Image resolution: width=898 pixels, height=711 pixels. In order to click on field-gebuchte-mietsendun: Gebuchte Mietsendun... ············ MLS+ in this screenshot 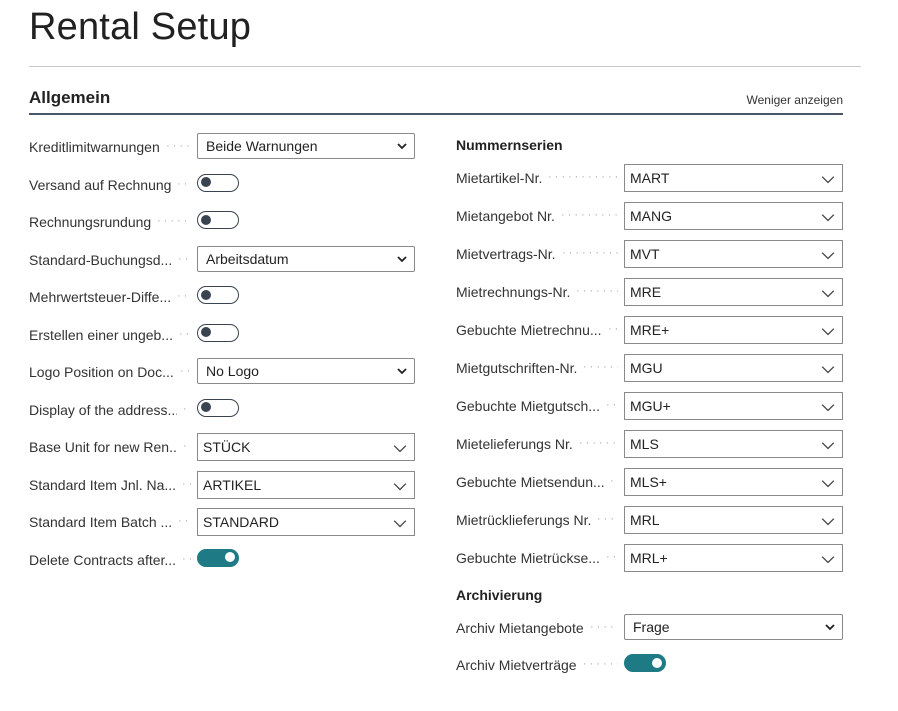, I will do `click(651, 482)`.